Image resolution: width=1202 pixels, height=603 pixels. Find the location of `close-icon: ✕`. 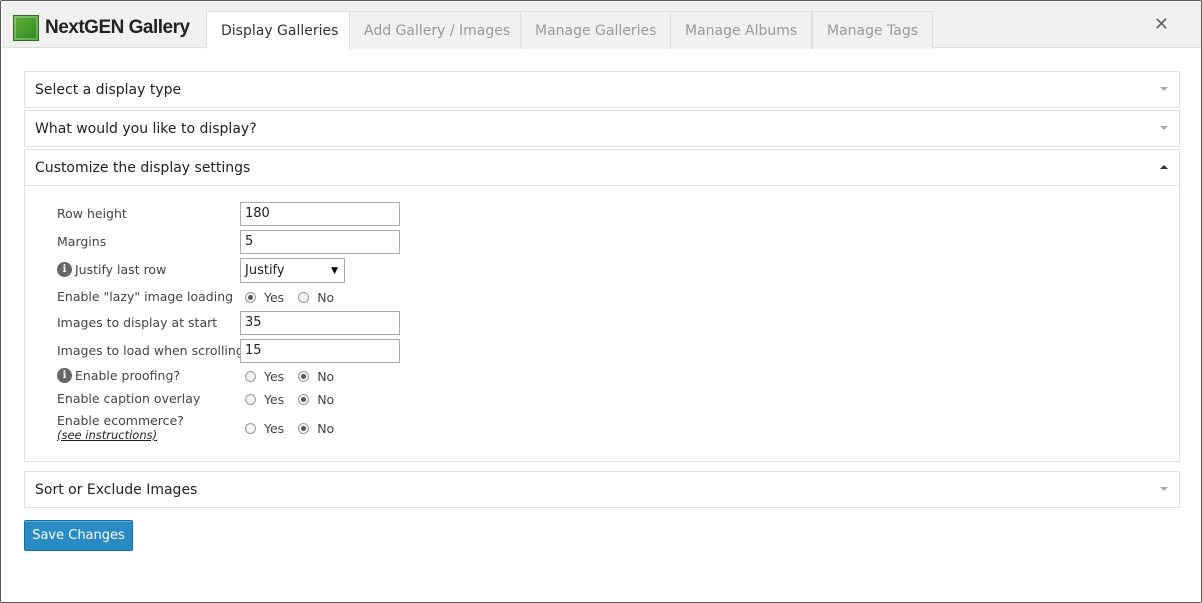

close-icon: ✕ is located at coordinates (1161, 25).